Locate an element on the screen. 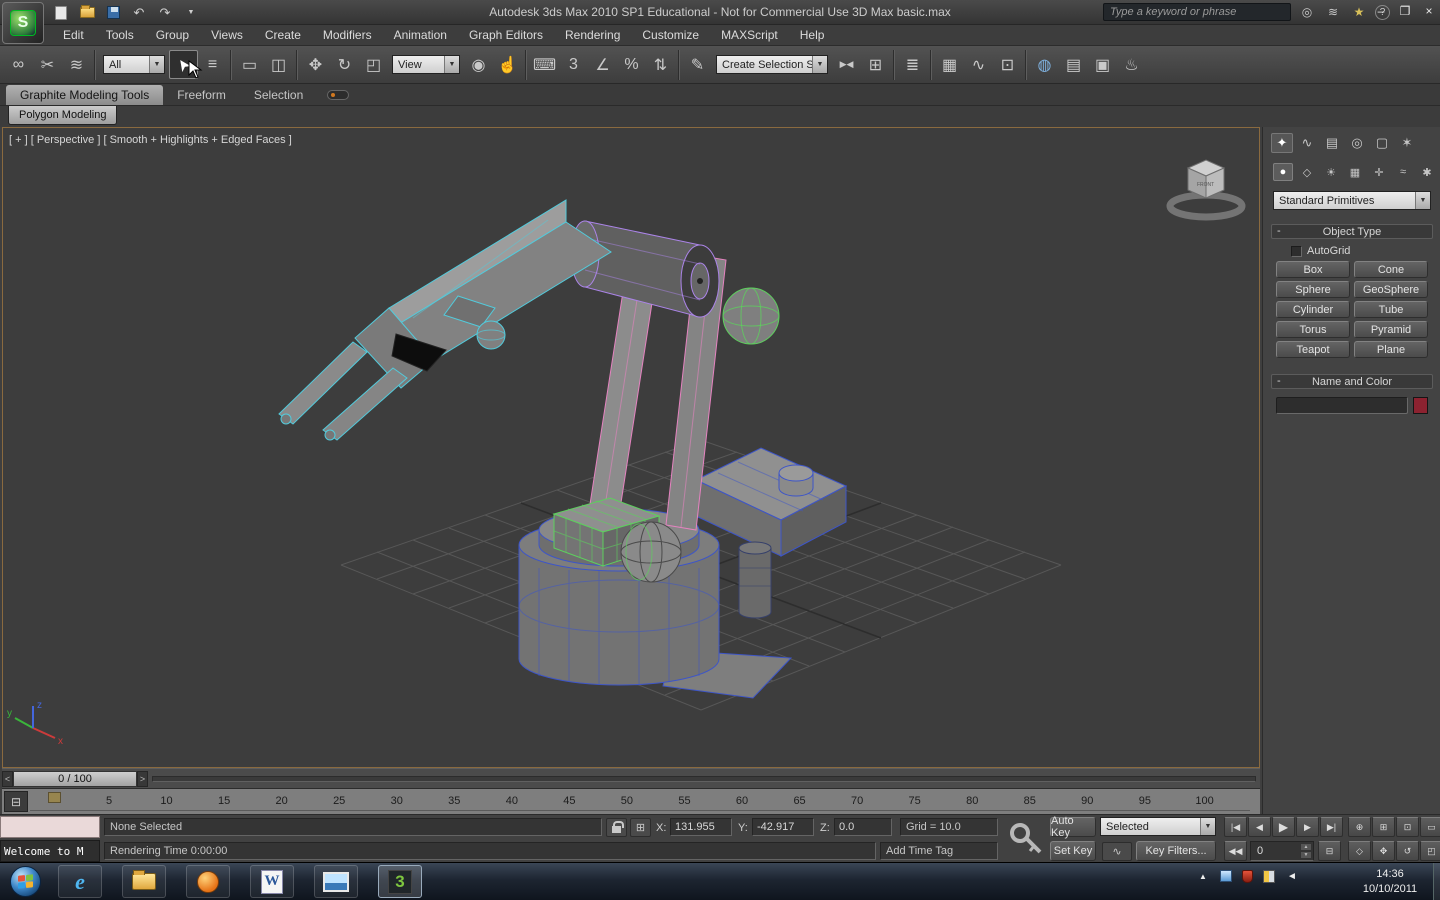  menu-views: Views is located at coordinates (227, 35).